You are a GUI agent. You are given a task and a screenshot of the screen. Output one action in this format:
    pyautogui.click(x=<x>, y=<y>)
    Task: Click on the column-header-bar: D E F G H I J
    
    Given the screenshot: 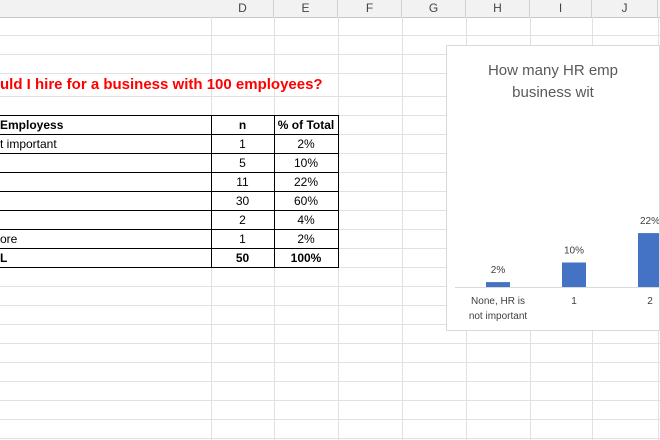 What is the action you would take?
    pyautogui.click(x=330, y=9)
    